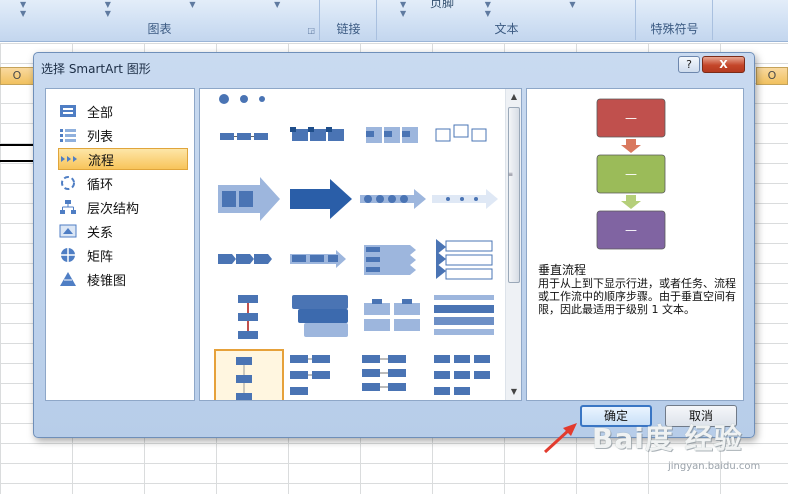  I want to click on hierarchy-icon, so click(68, 207).